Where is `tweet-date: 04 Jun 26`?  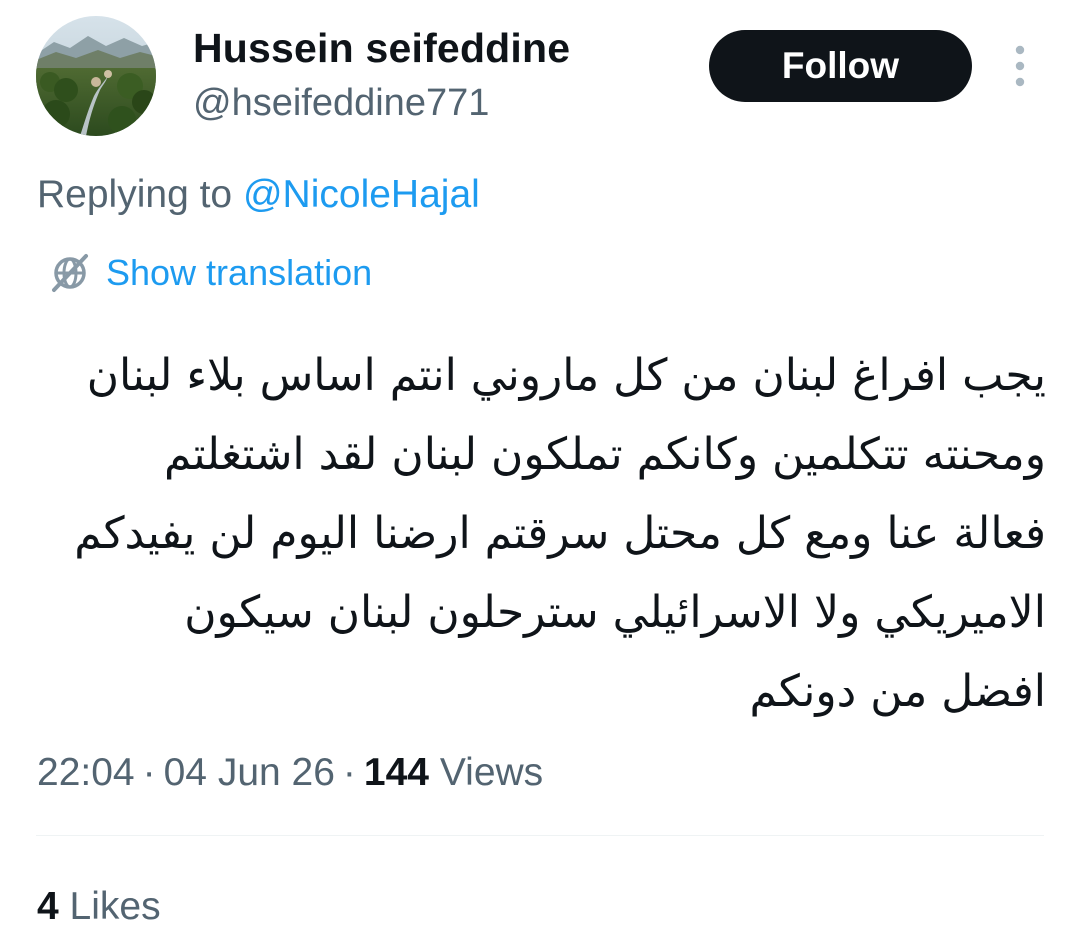
tweet-date: 04 Jun 26 is located at coordinates (249, 772).